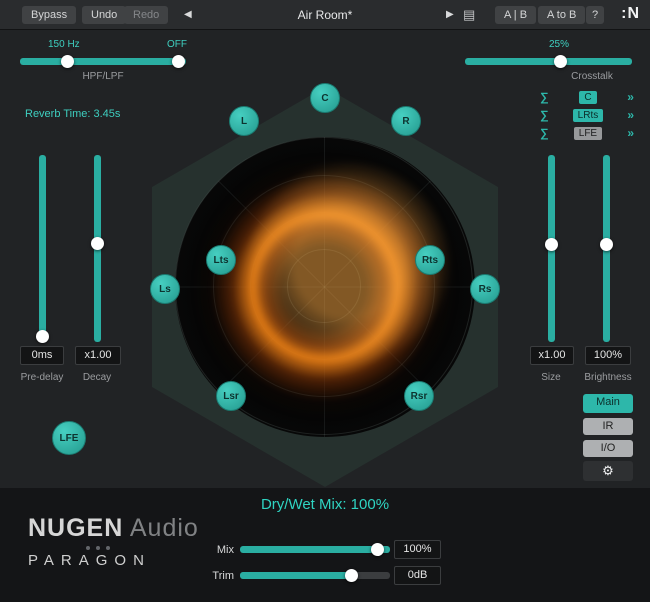  I want to click on size-value: x1.00, so click(552, 355).